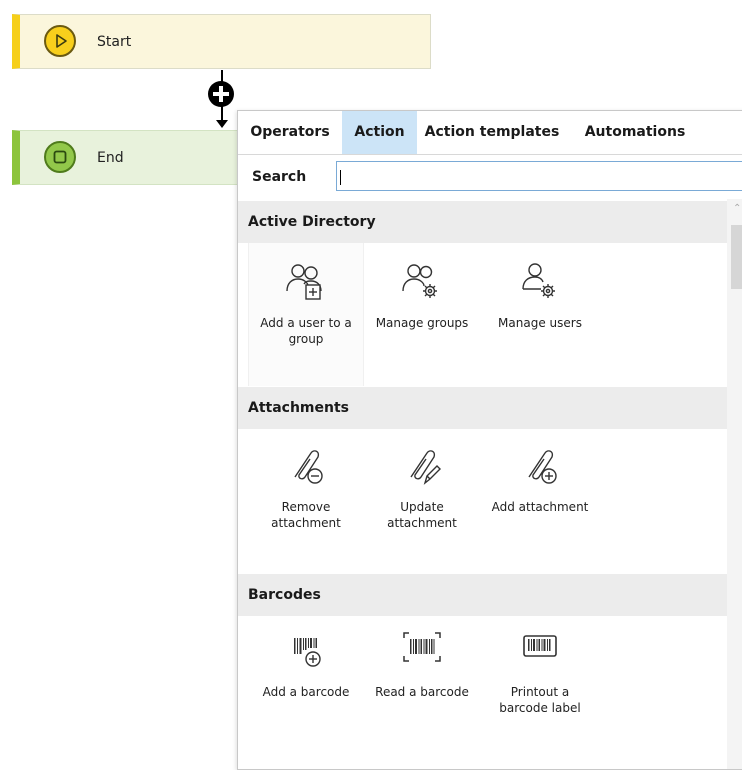 Image resolution: width=742 pixels, height=770 pixels. What do you see at coordinates (306, 331) in the screenshot?
I see `tile-label: Add a user to a group` at bounding box center [306, 331].